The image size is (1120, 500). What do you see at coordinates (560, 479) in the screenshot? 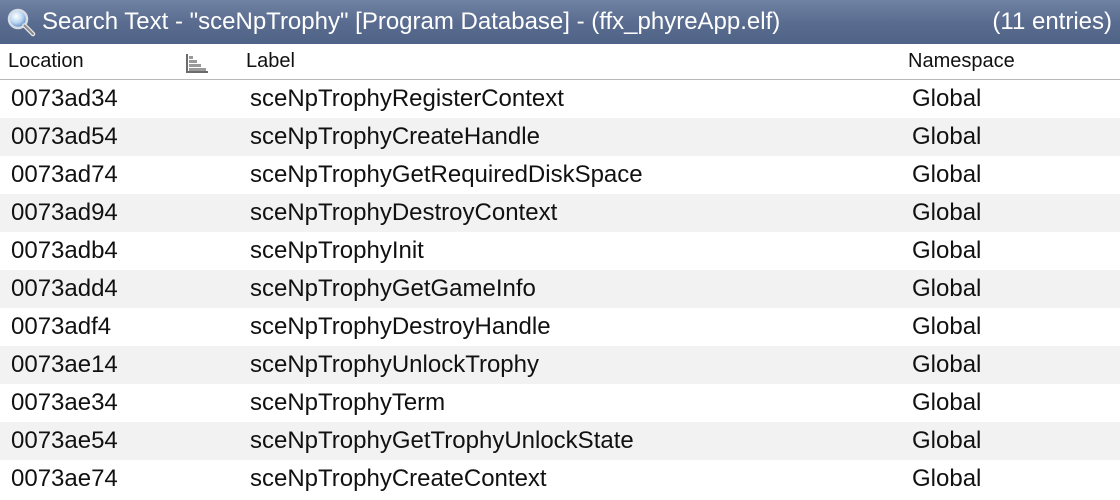
I see `table-row: 0073ae74 sceNpTrophyCreateContext Global` at bounding box center [560, 479].